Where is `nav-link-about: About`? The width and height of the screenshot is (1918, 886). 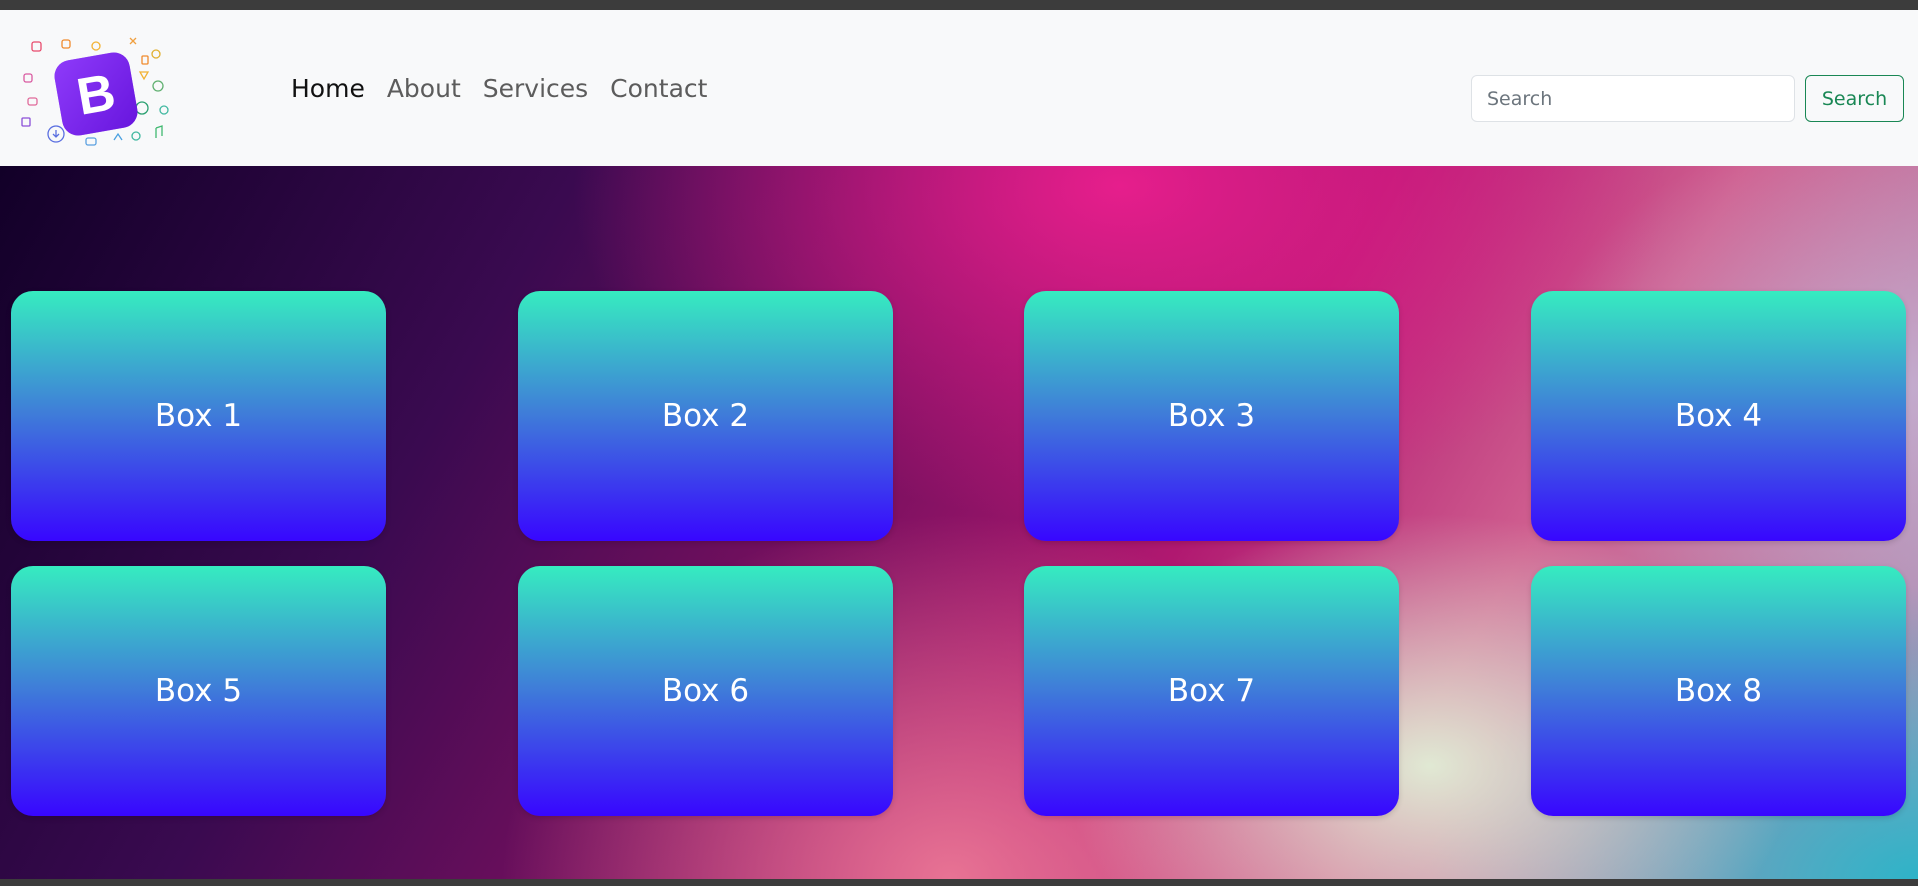 nav-link-about: About is located at coordinates (424, 88).